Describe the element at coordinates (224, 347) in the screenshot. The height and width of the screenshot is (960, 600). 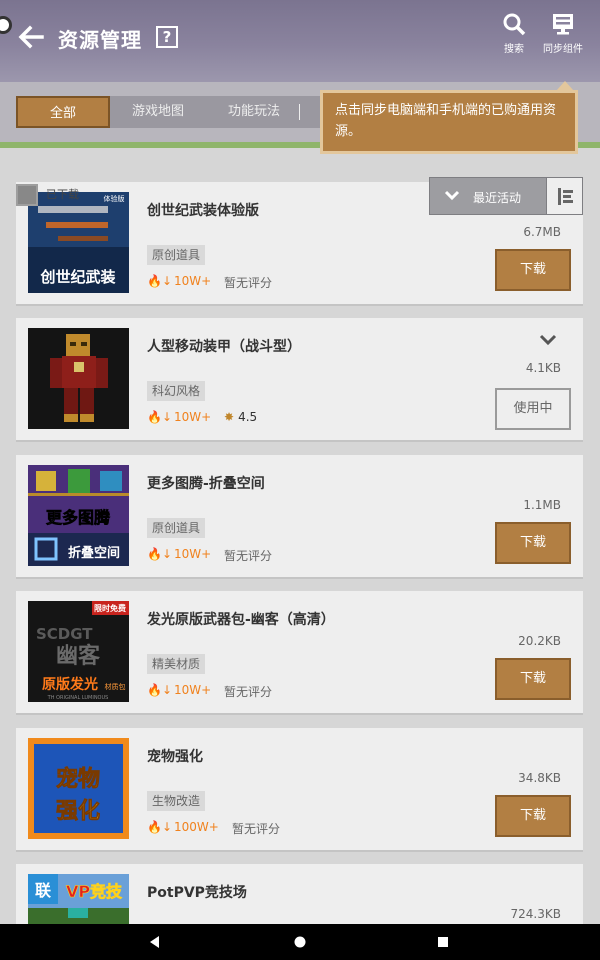
I see `item-name: 人型移动装甲（战斗型）` at that location.